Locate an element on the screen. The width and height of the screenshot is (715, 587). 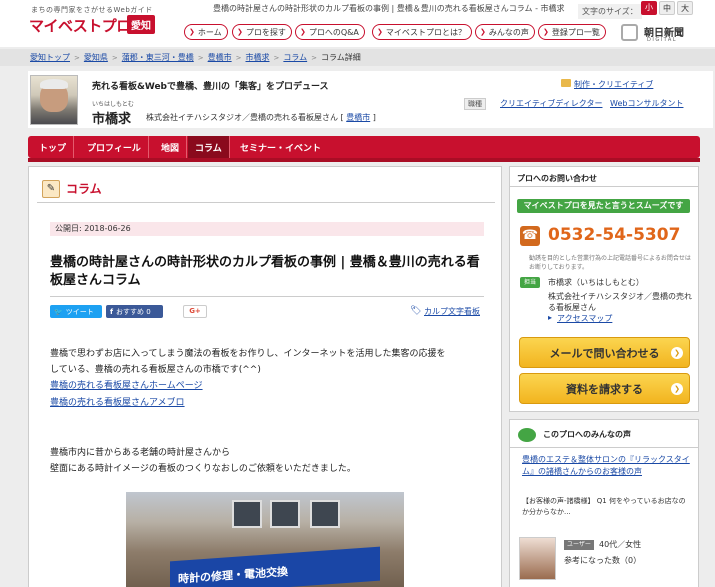
homepage-link: 豊橋の売れる看板屋さんホームページ is located at coordinates (126, 384).